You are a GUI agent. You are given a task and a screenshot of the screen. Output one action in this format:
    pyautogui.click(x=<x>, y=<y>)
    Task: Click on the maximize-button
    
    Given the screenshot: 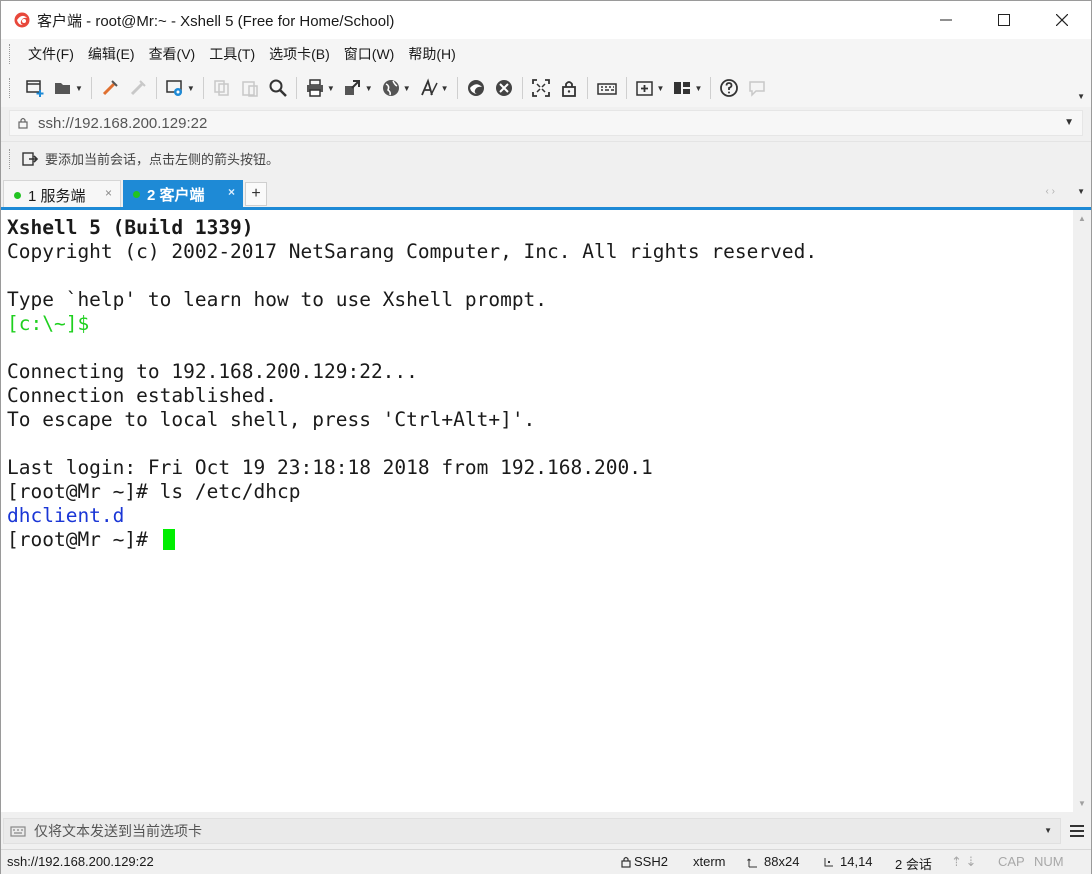 What is the action you would take?
    pyautogui.click(x=1004, y=20)
    